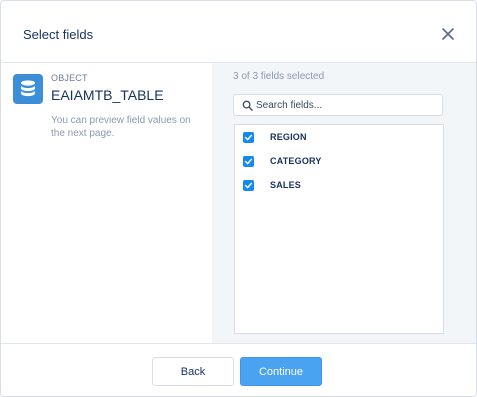 This screenshot has width=477, height=397. Describe the element at coordinates (279, 76) in the screenshot. I see `selected-count: 3 of 3 fields selected` at that location.